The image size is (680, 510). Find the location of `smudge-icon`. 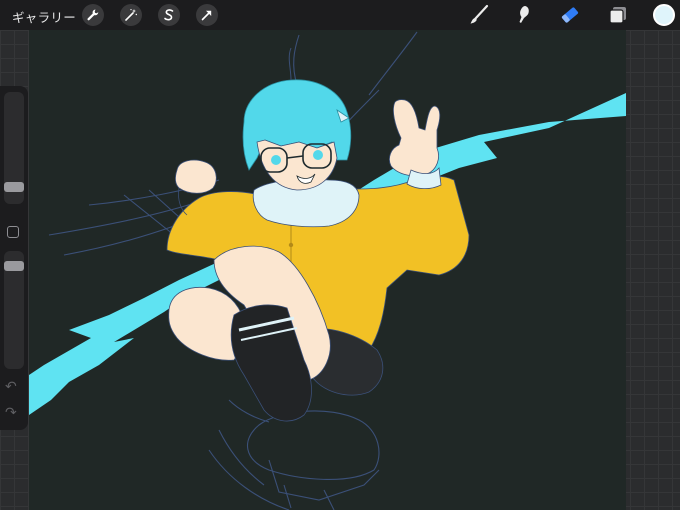

smudge-icon is located at coordinates (524, 14).